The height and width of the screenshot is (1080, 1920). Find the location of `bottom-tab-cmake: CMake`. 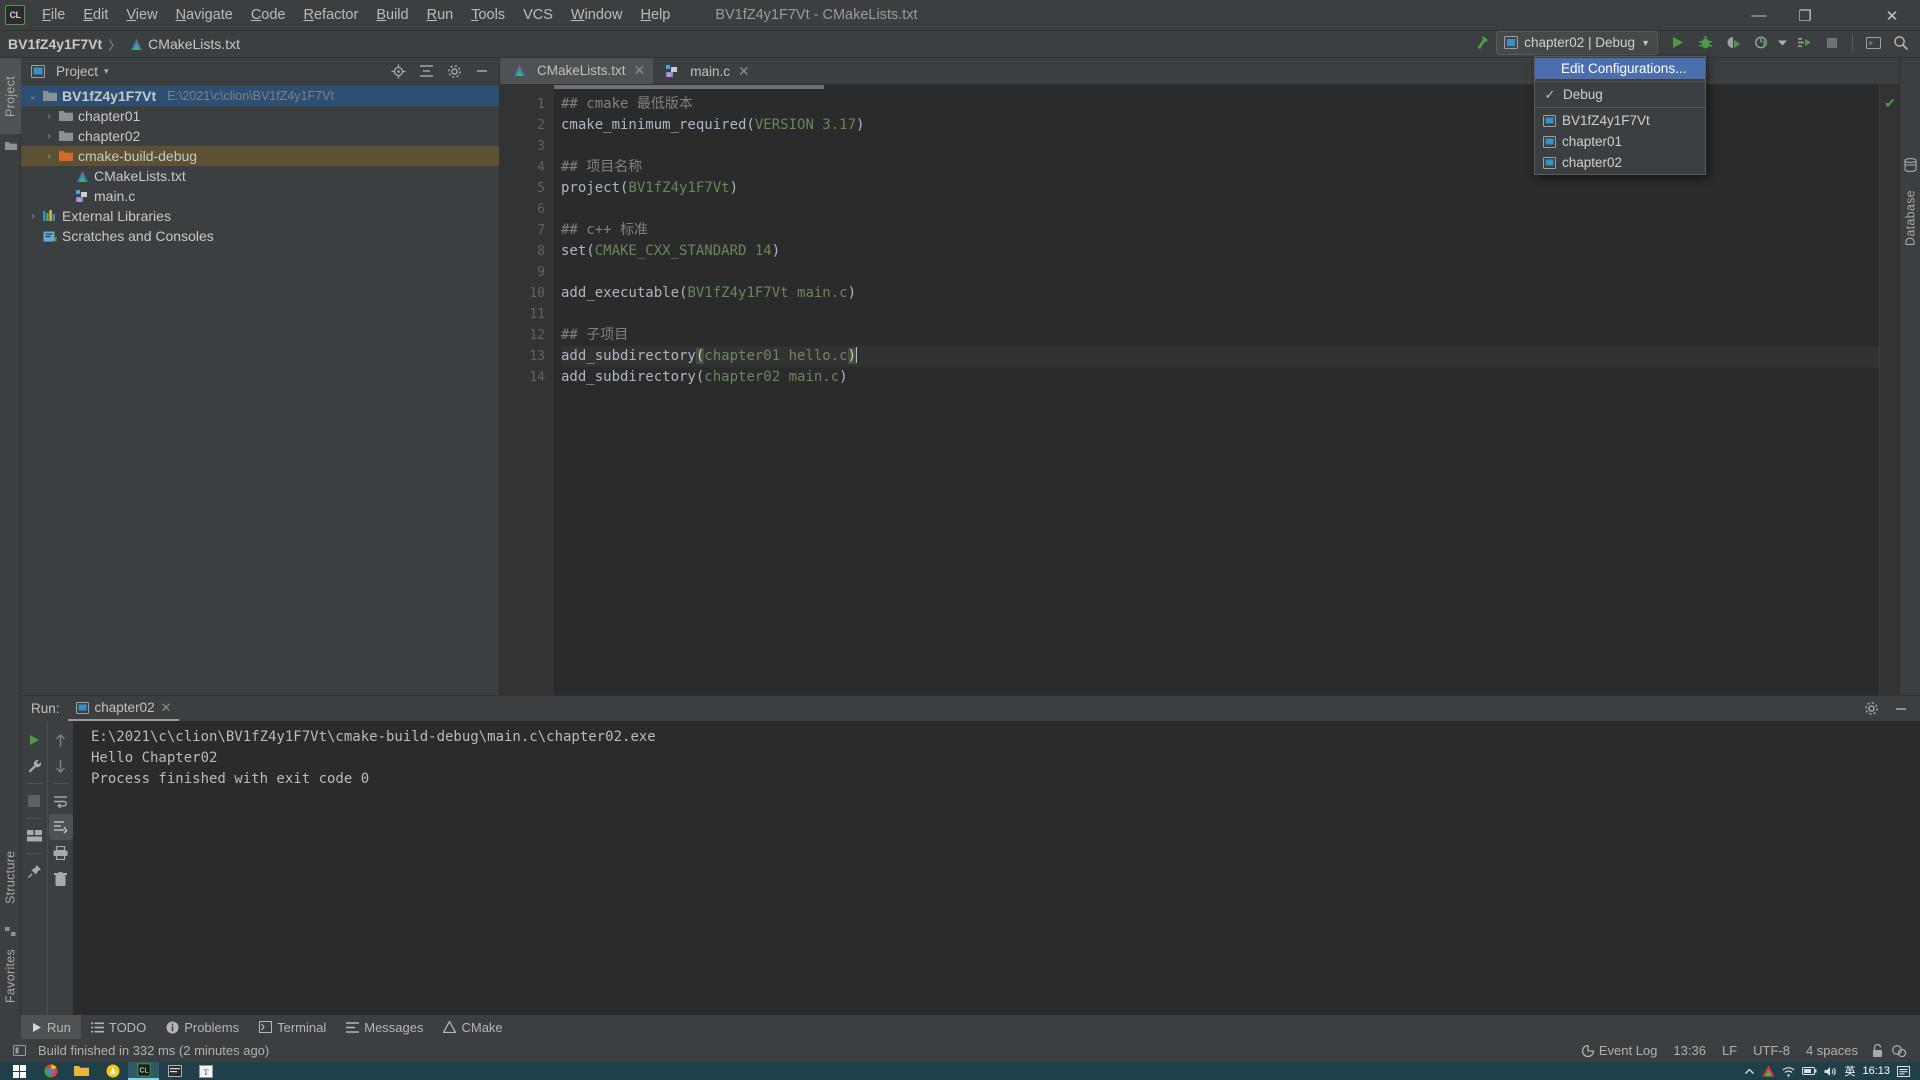

bottom-tab-cmake: CMake is located at coordinates (472, 1027).